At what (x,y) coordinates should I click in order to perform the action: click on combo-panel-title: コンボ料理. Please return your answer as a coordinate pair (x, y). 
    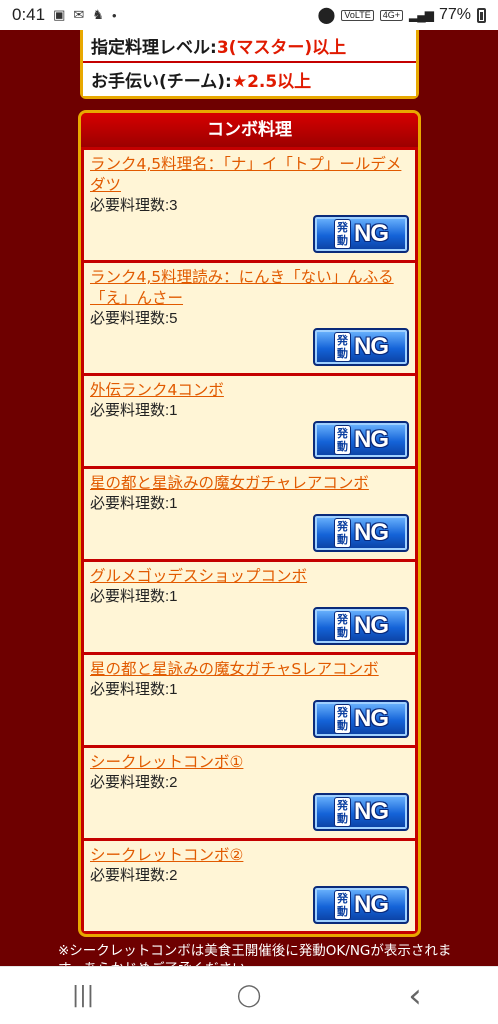
    Looking at the image, I should click on (249, 130).